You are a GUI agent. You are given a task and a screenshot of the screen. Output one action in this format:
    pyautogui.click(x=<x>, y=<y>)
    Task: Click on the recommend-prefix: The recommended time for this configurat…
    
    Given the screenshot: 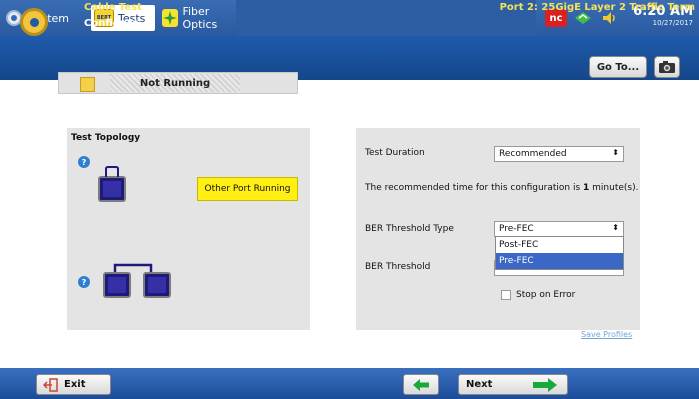 What is the action you would take?
    pyautogui.click(x=474, y=188)
    